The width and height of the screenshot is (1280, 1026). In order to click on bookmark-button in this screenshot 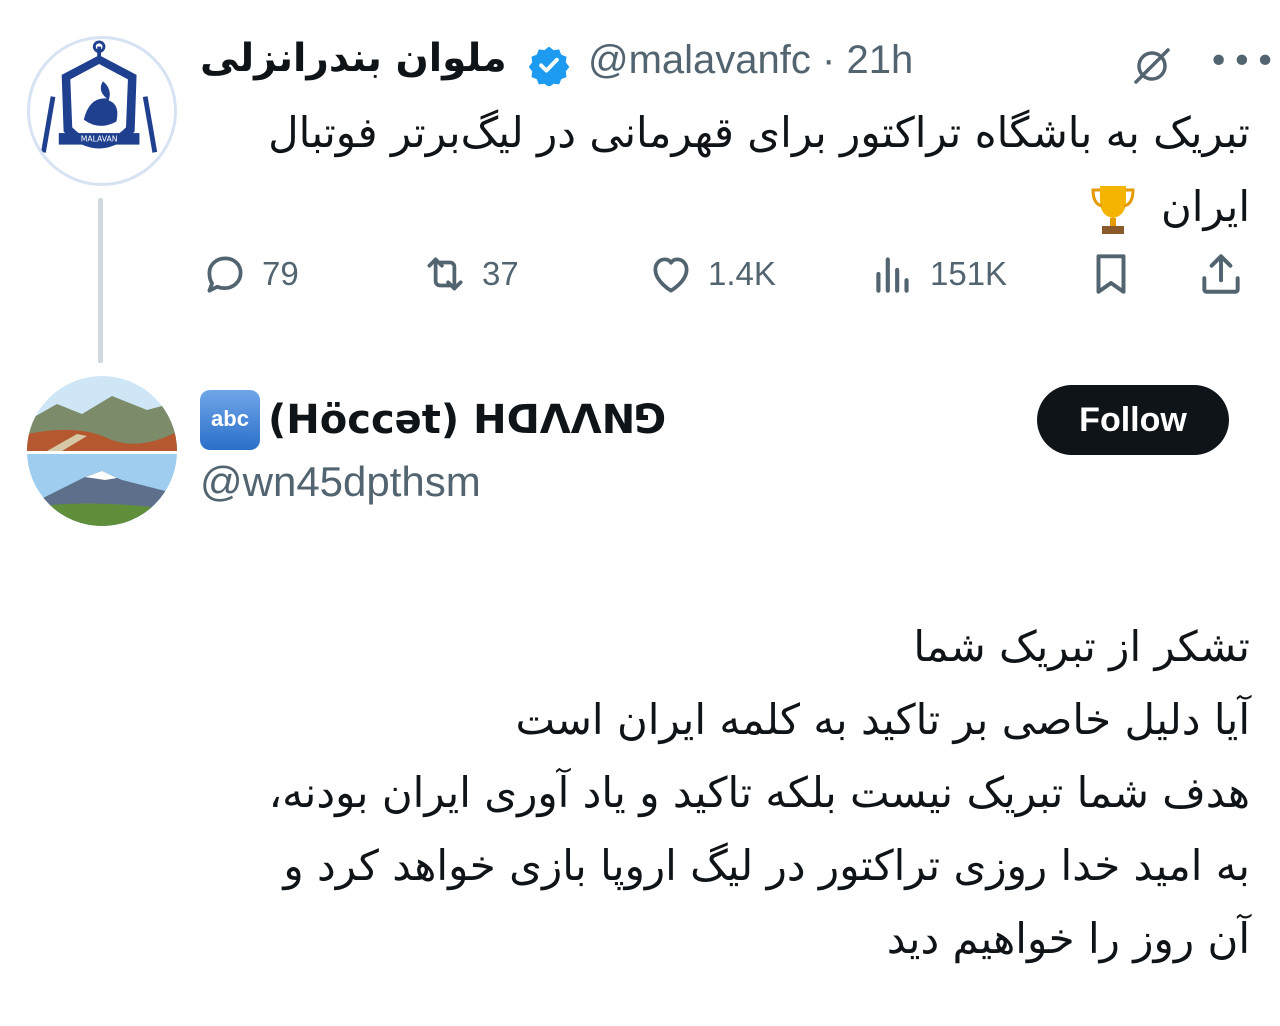, I will do `click(1117, 274)`.